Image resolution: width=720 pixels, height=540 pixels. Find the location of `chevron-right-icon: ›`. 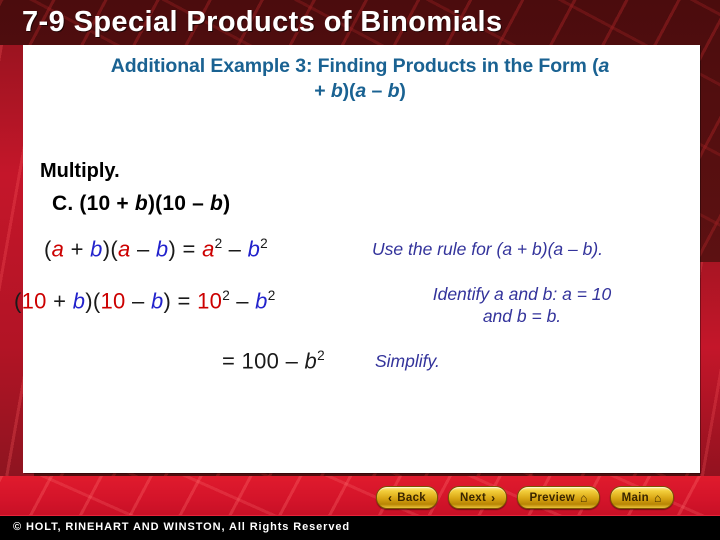

chevron-right-icon: › is located at coordinates (493, 497).